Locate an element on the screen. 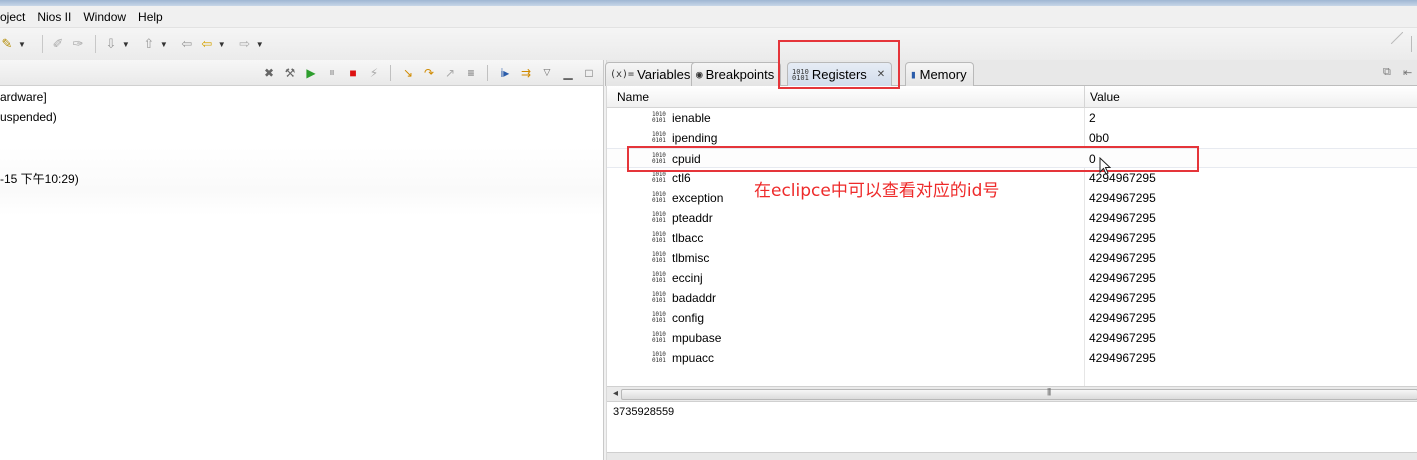 The width and height of the screenshot is (1417, 460). table-row: 1010 0101 tlbacc 4294967295 is located at coordinates (1012, 238).